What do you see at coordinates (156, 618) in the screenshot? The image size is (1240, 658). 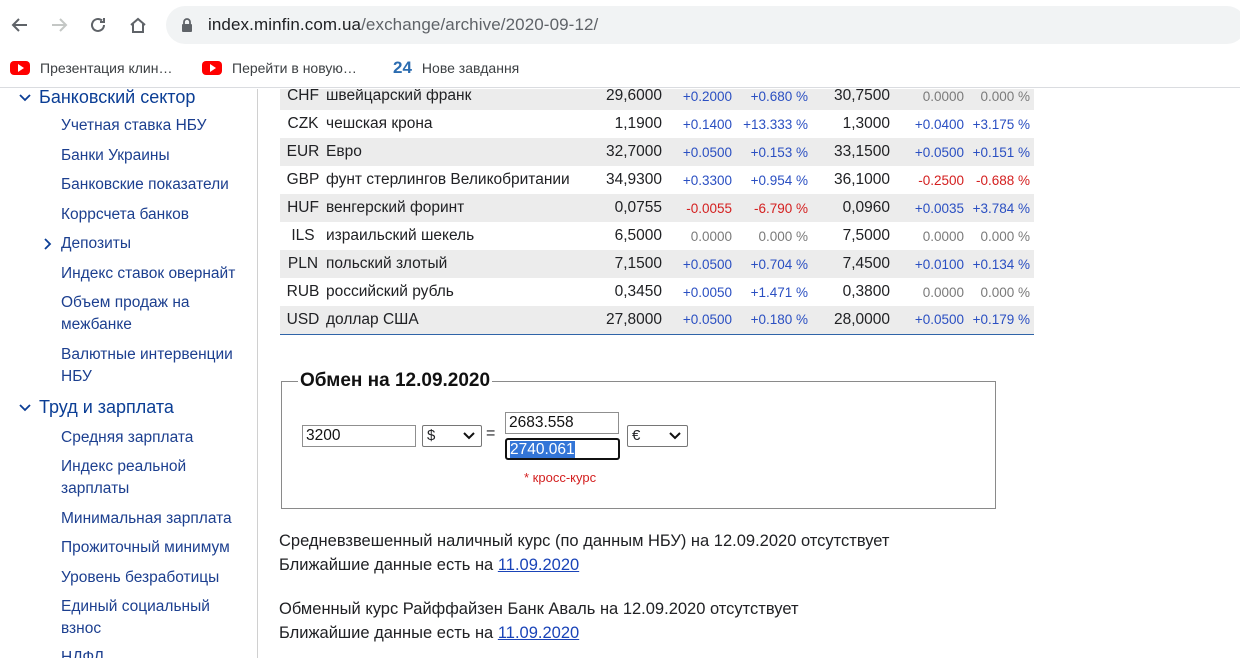 I see `sidebar-item-esv: Единый социальный взнос` at bounding box center [156, 618].